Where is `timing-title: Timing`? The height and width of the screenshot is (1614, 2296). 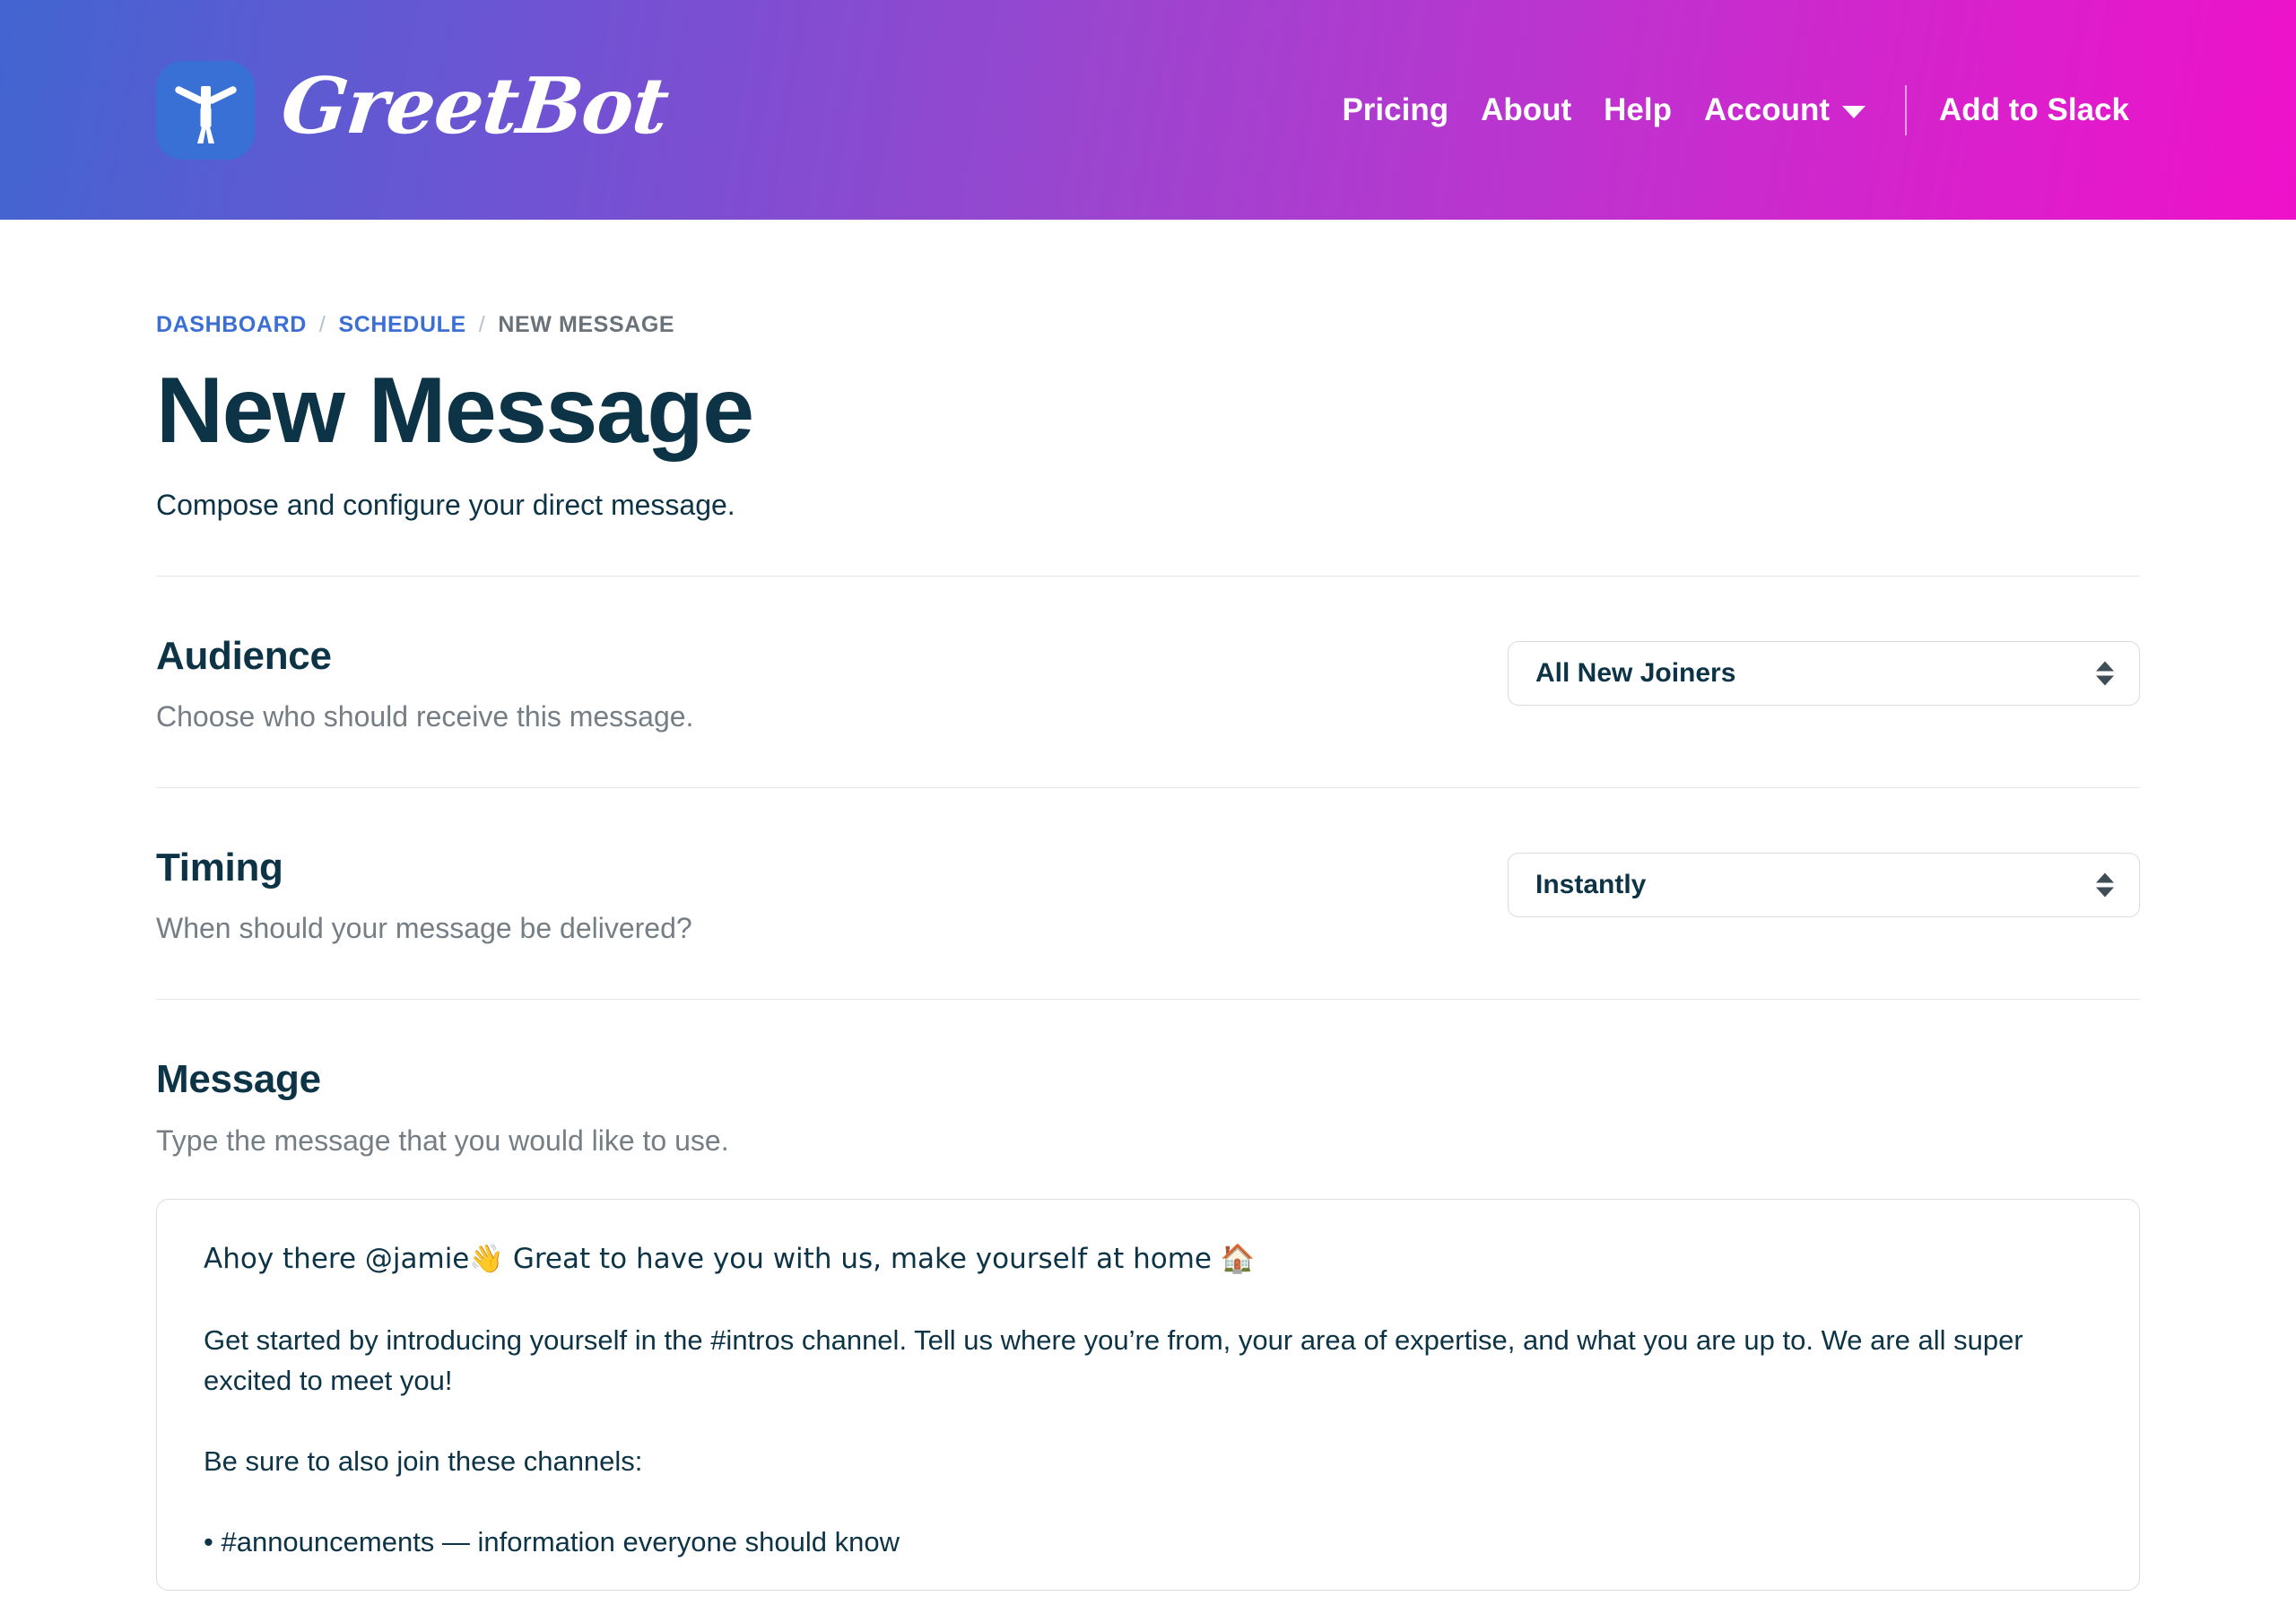 timing-title: Timing is located at coordinates (219, 868).